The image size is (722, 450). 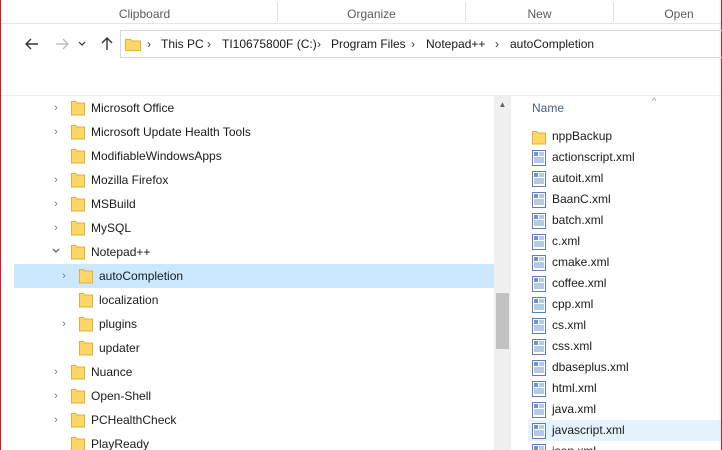 I want to click on file-row: cs.xml, so click(x=624, y=325).